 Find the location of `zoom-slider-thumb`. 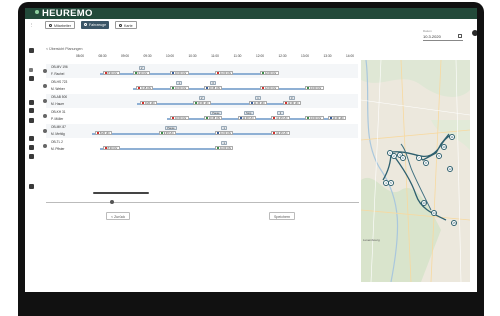

zoom-slider-thumb is located at coordinates (112, 202).